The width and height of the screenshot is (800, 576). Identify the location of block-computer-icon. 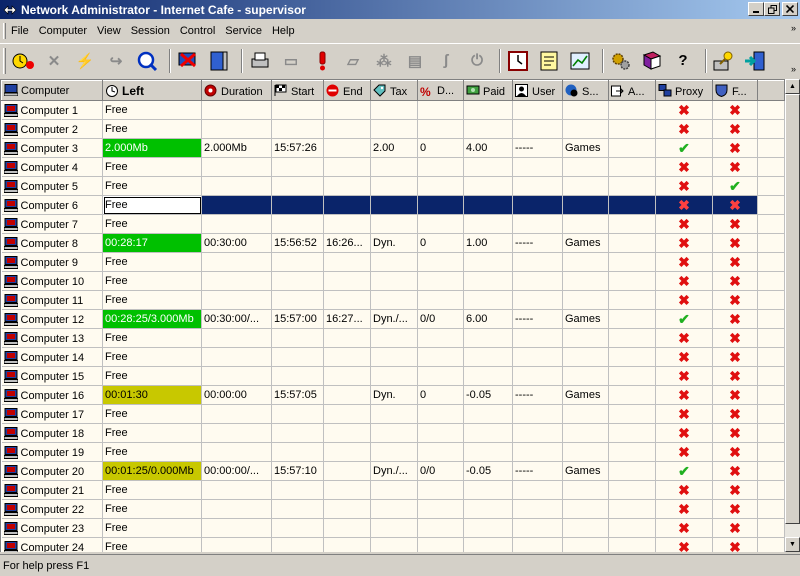
(188, 61).